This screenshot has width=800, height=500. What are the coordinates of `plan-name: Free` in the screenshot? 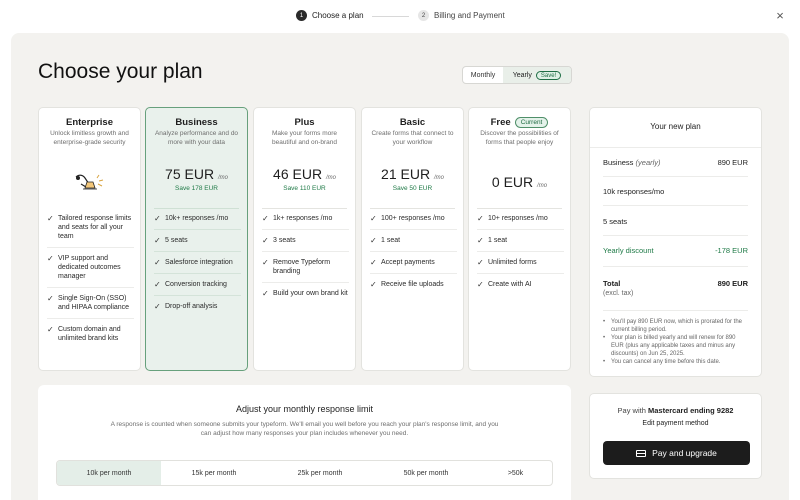 It's located at (500, 122).